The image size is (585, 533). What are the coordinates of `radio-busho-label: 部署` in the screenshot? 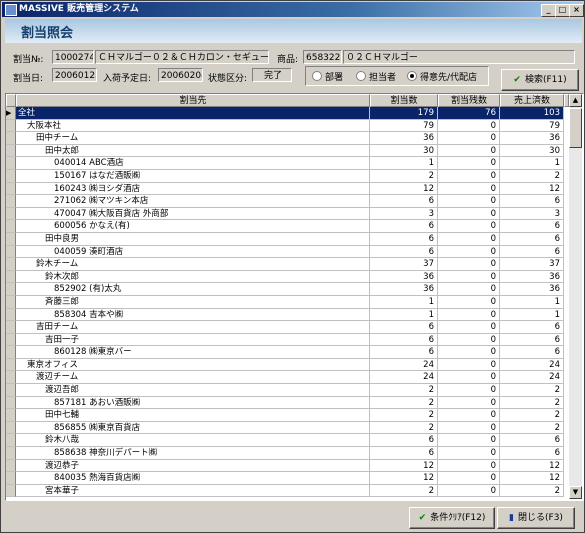 It's located at (334, 78).